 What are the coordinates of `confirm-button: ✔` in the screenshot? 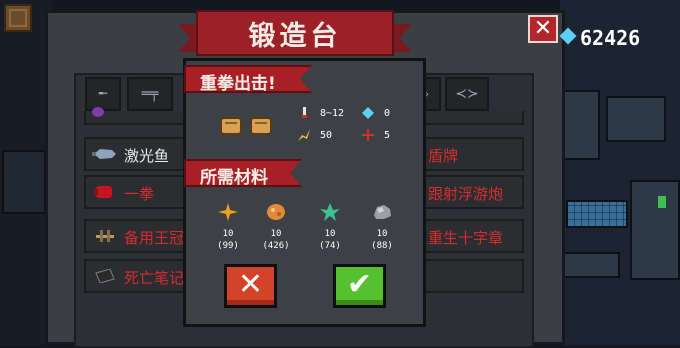 It's located at (359, 286).